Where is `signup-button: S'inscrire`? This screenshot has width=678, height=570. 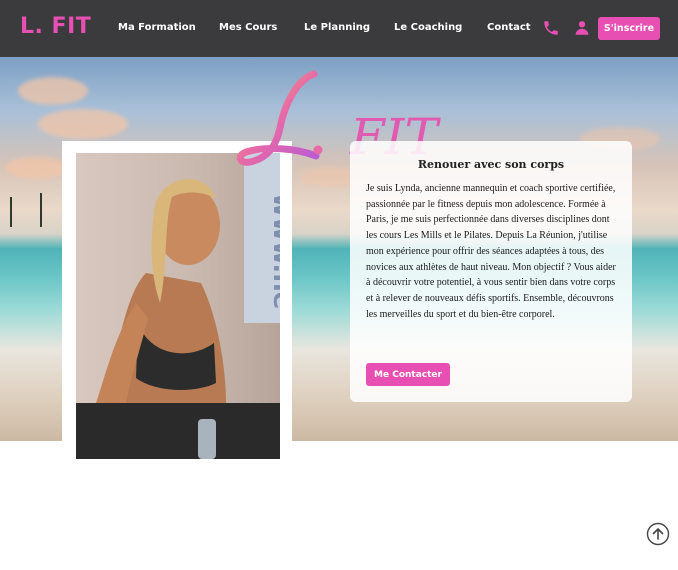 signup-button: S'inscrire is located at coordinates (629, 28).